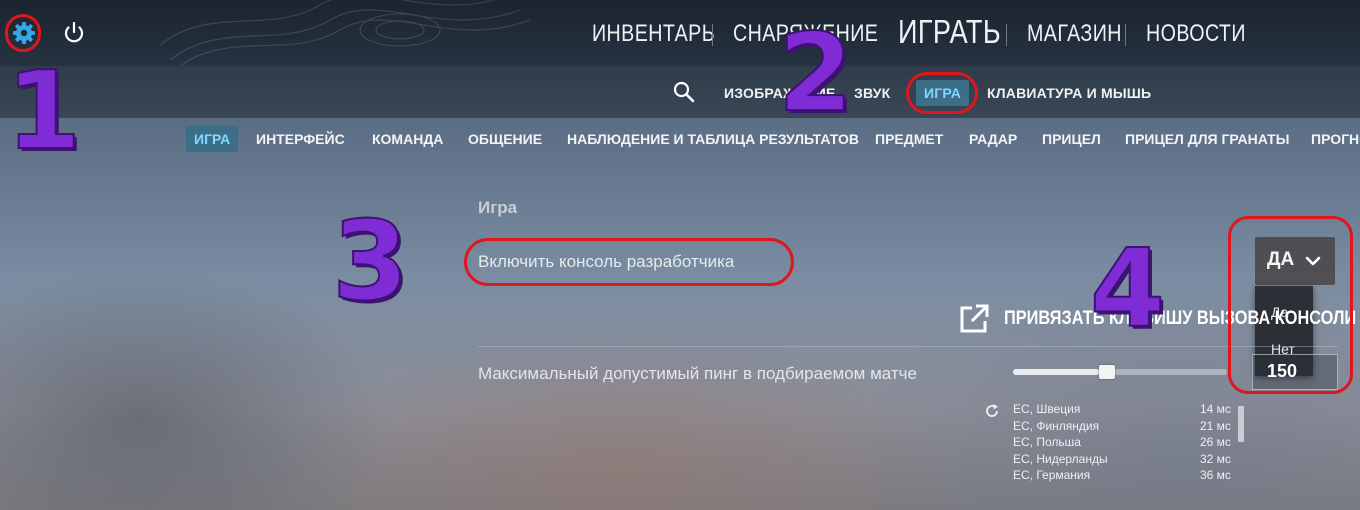 This screenshot has width=1360, height=510. I want to click on category-team: КОМАНДА, so click(407, 139).